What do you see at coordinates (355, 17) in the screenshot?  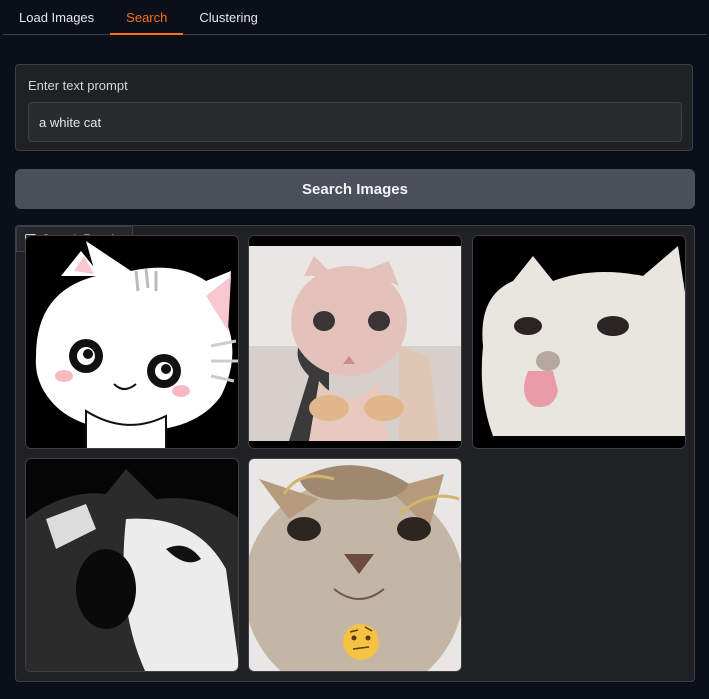 I see `tab-bar: Load Images Search Clustering` at bounding box center [355, 17].